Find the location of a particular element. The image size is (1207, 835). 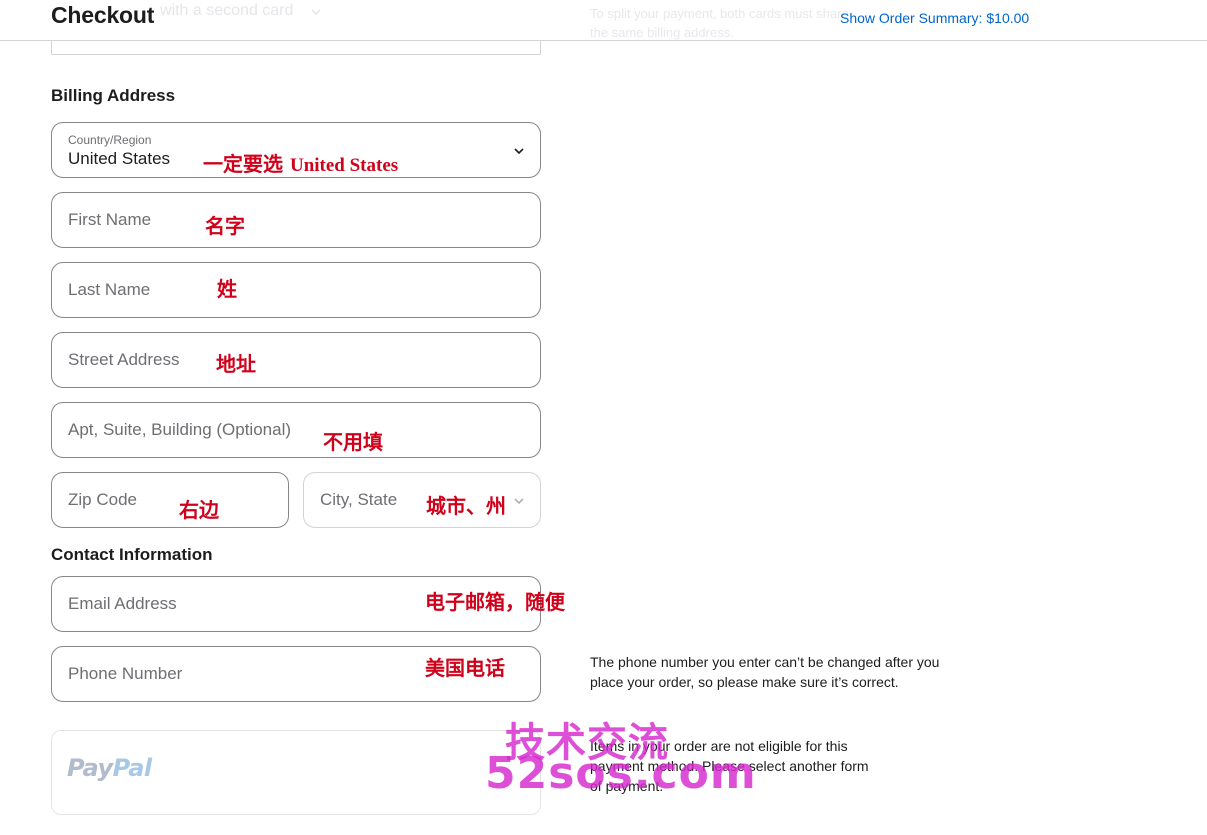

annotation-country: 一定要选 United States is located at coordinates (301, 164).